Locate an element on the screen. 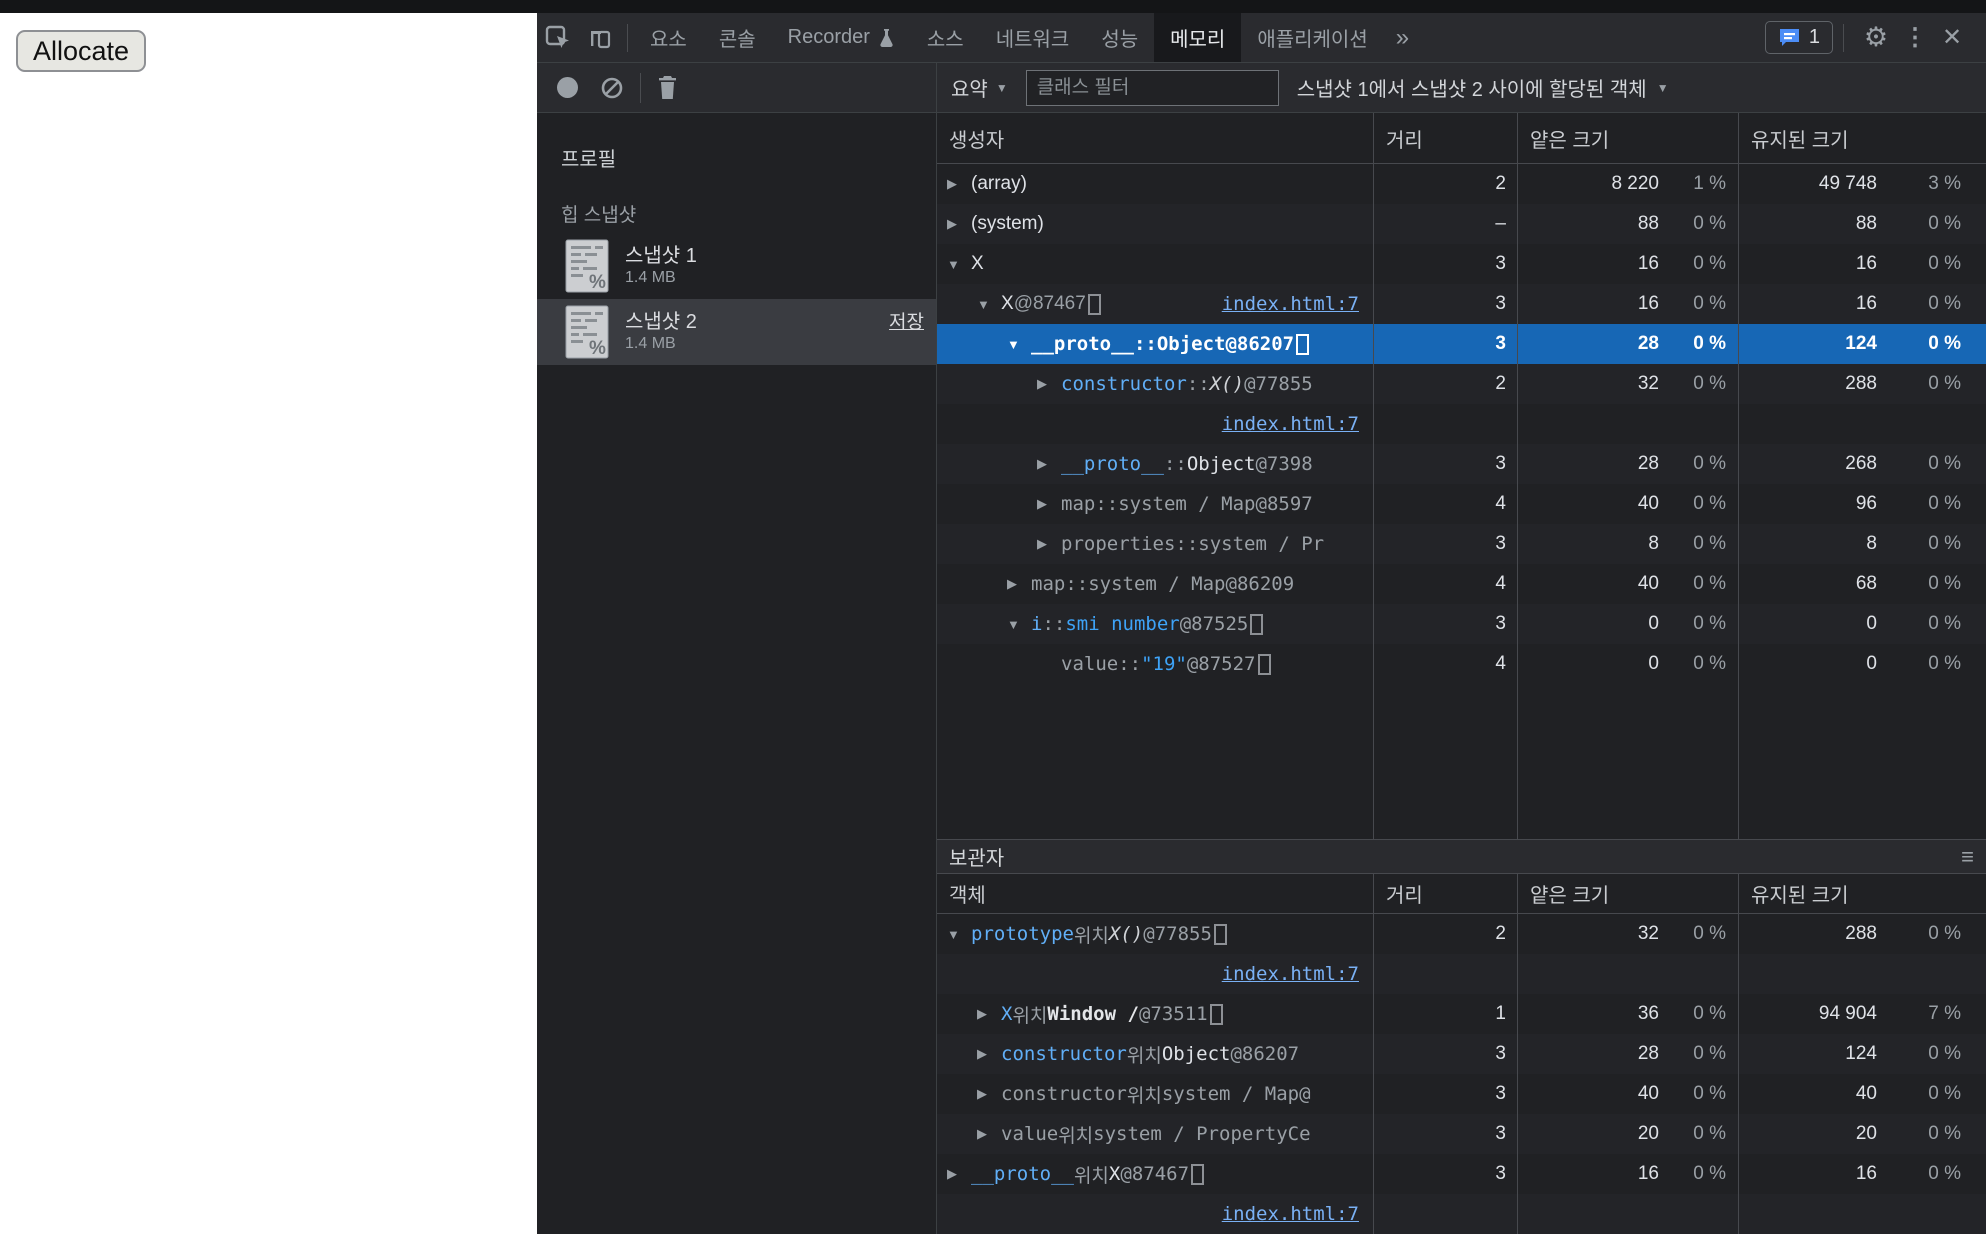  snapshot-item: % 스냅샷 1 1.4 MB is located at coordinates (736, 266).